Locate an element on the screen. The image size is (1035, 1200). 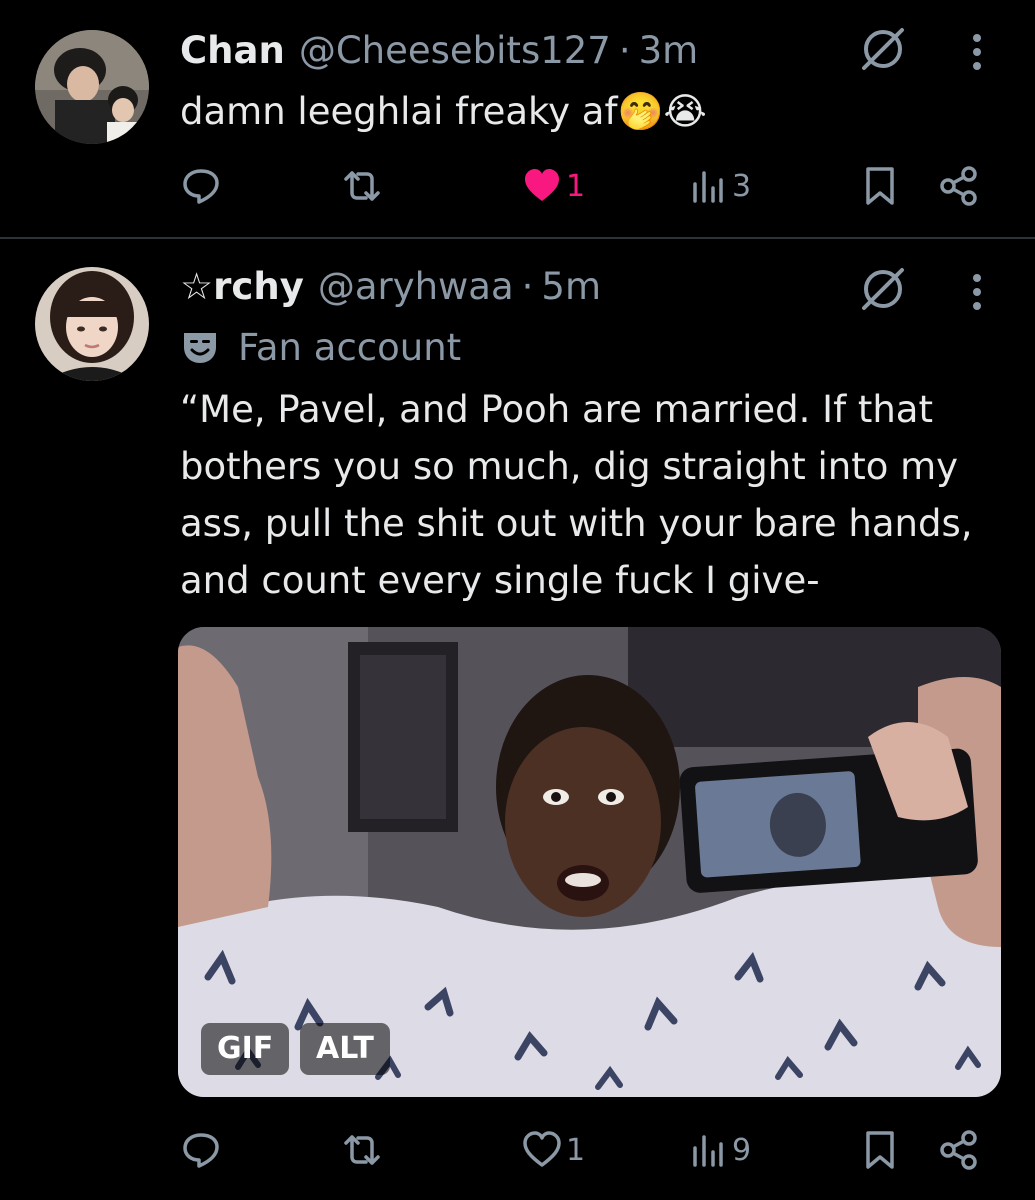
action-bar: 1 3 is located at coordinates (590, 186).